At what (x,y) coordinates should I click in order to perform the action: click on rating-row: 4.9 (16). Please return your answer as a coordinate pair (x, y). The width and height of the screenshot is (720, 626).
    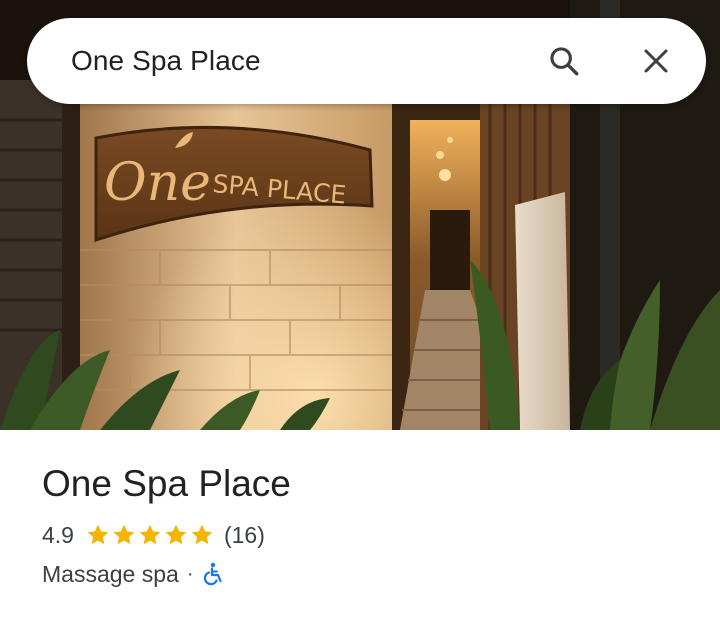
    Looking at the image, I should click on (362, 535).